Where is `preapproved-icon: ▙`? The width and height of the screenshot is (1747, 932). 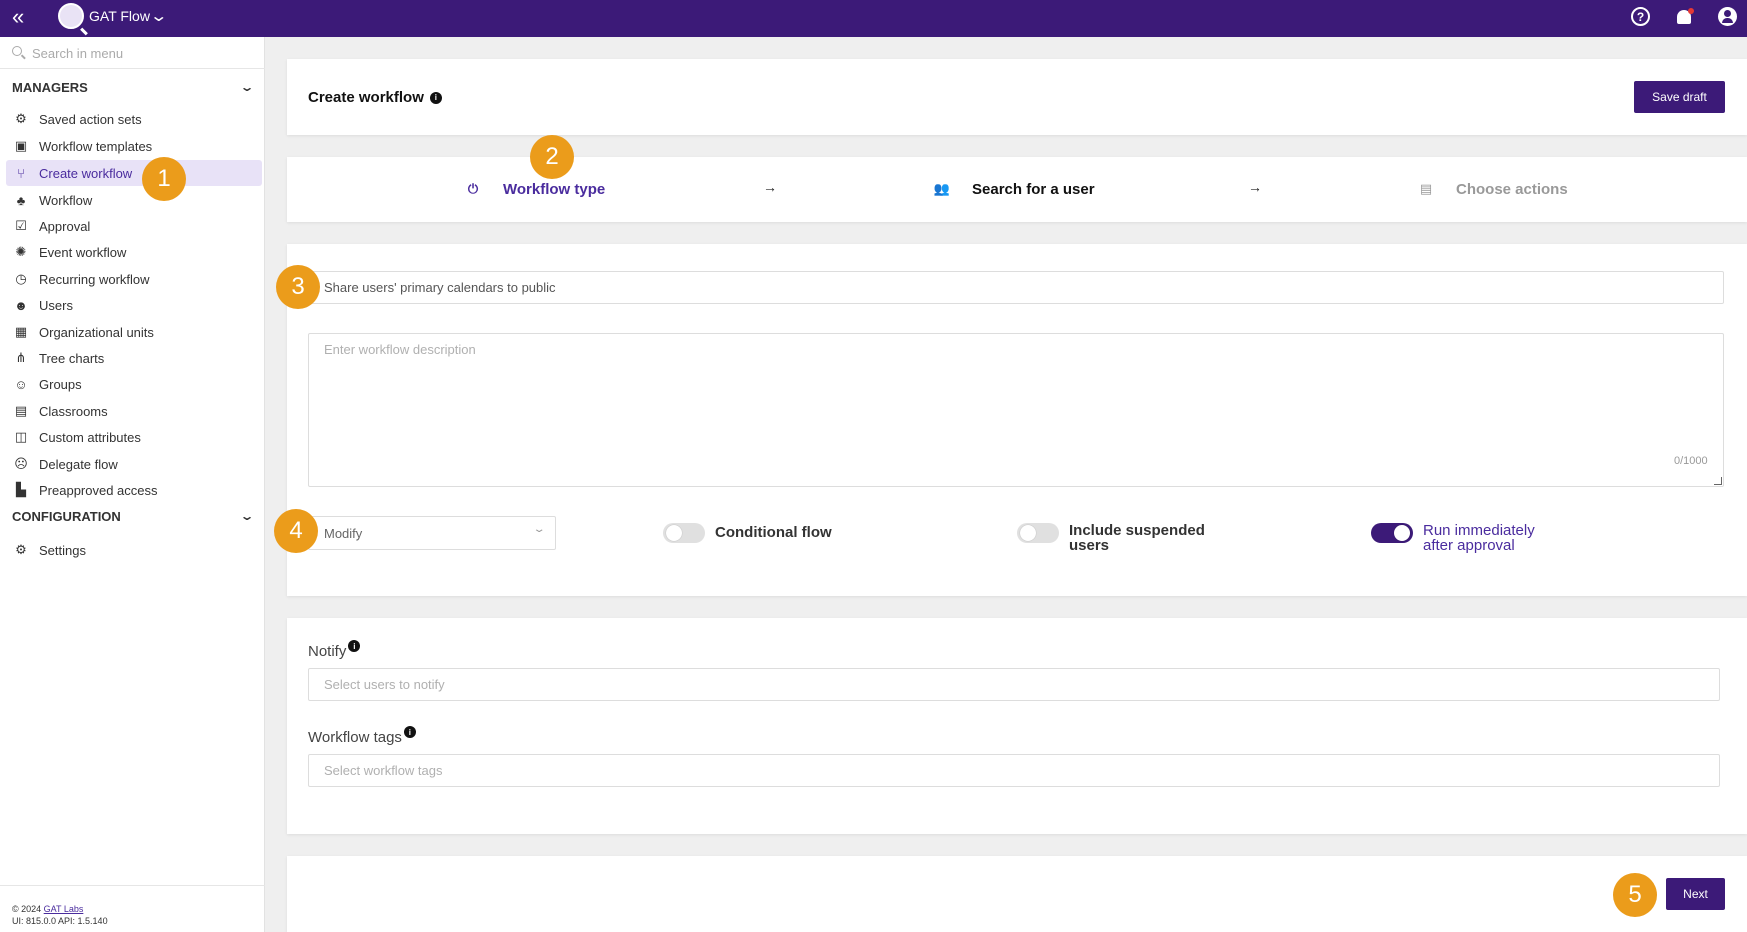 preapproved-icon: ▙ is located at coordinates (21, 489).